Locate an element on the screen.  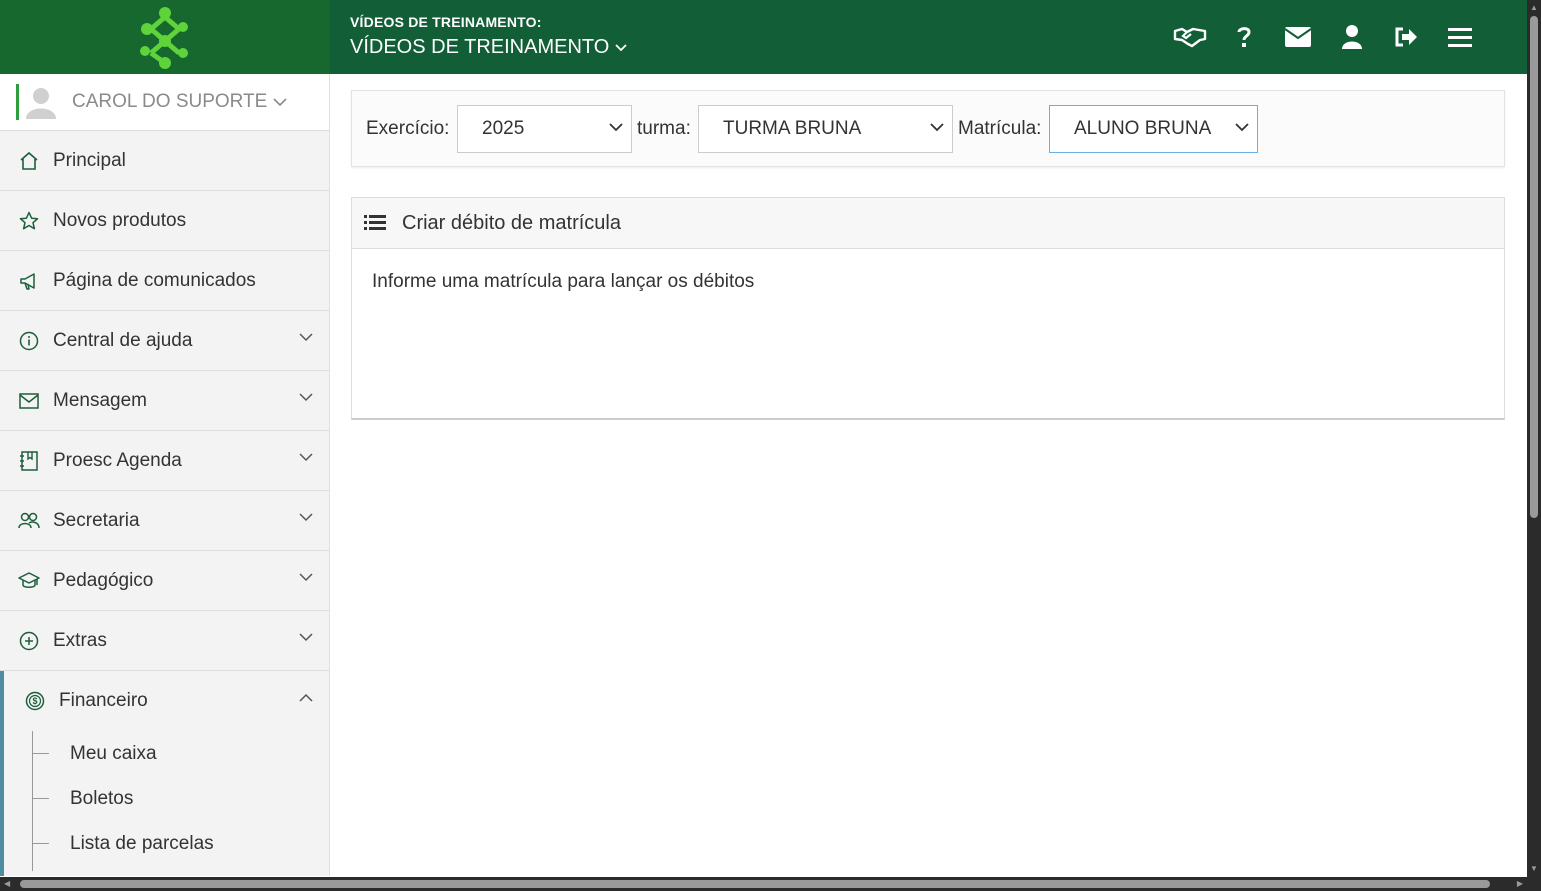
sidebar-item-financeiro: $ Financeiro is located at coordinates (166, 701).